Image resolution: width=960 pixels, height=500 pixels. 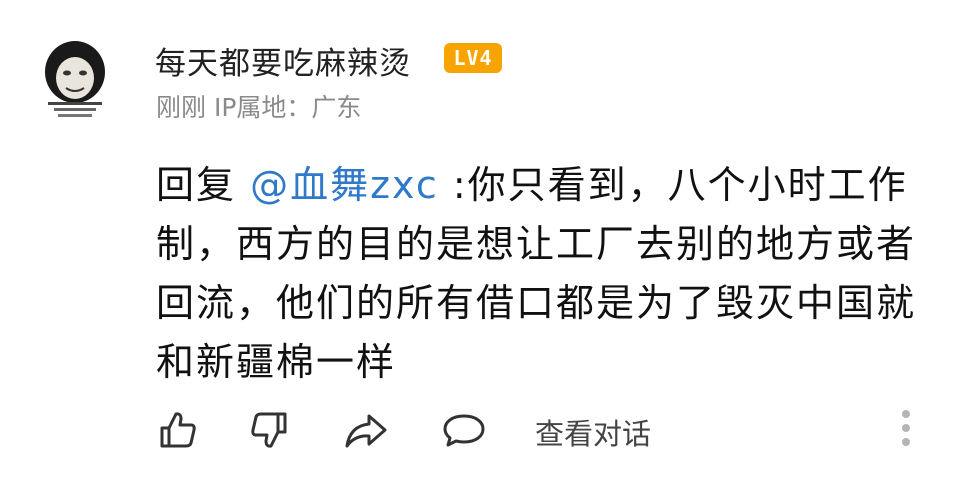 I want to click on dislike-button, so click(x=269, y=430).